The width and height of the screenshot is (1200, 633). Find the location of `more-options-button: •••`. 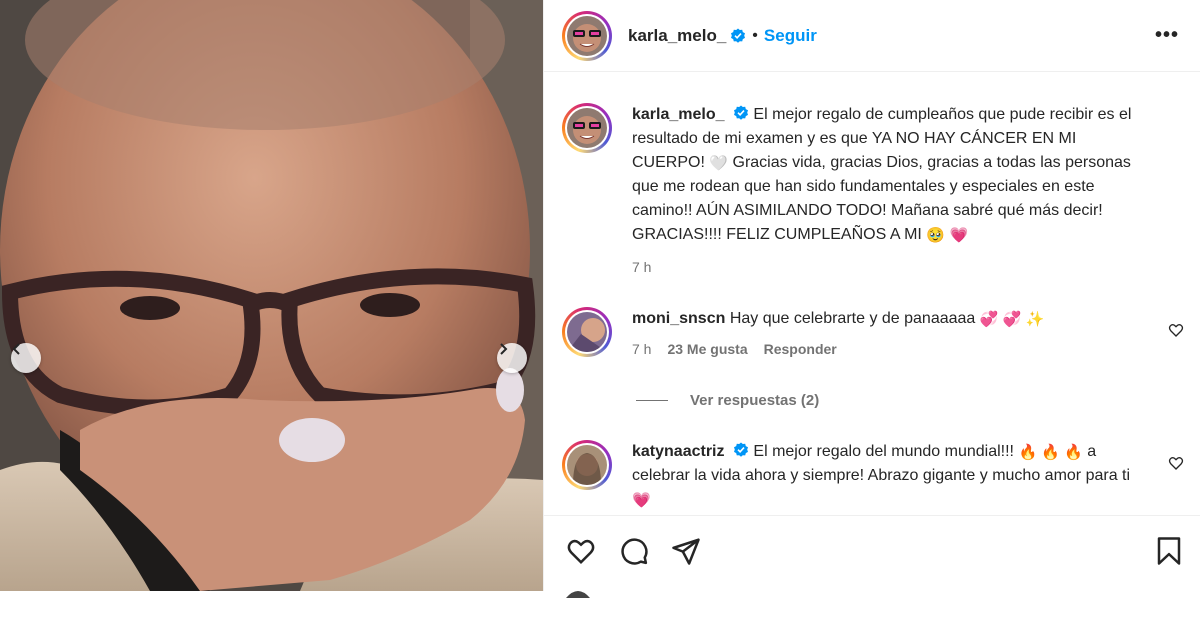

more-options-button: ••• is located at coordinates (1167, 35).